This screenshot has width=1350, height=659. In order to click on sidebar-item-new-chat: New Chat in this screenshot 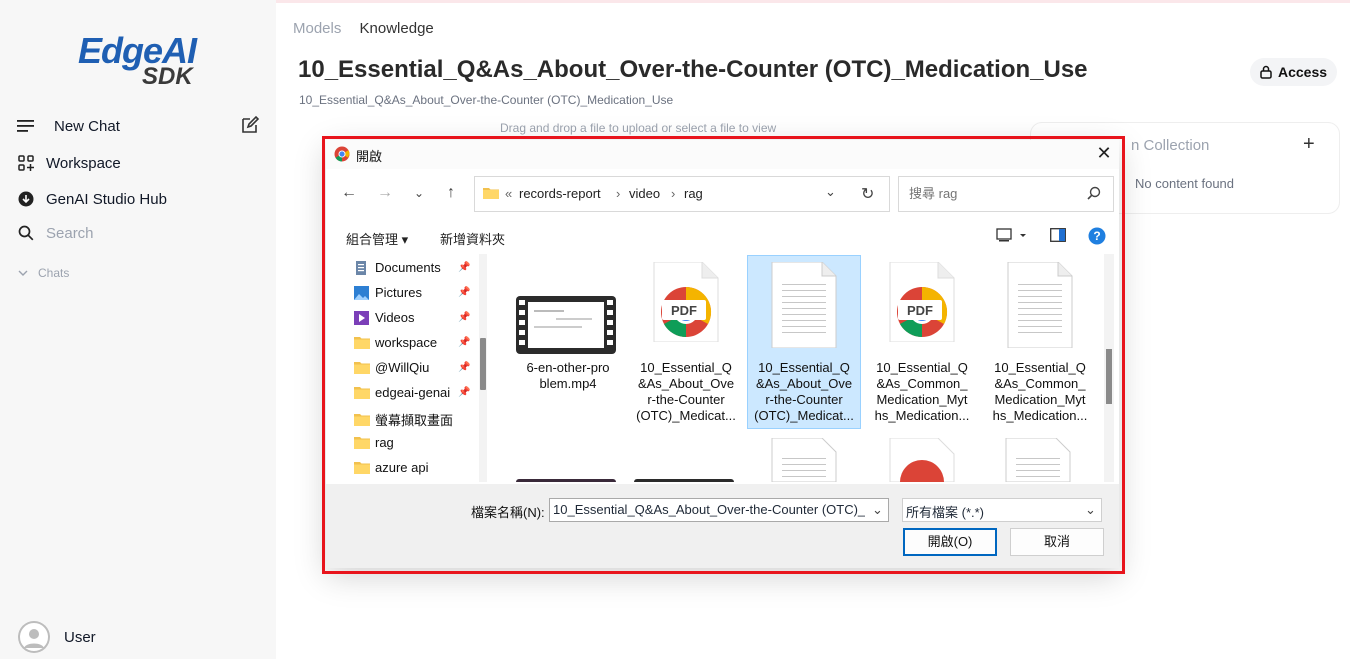, I will do `click(139, 127)`.